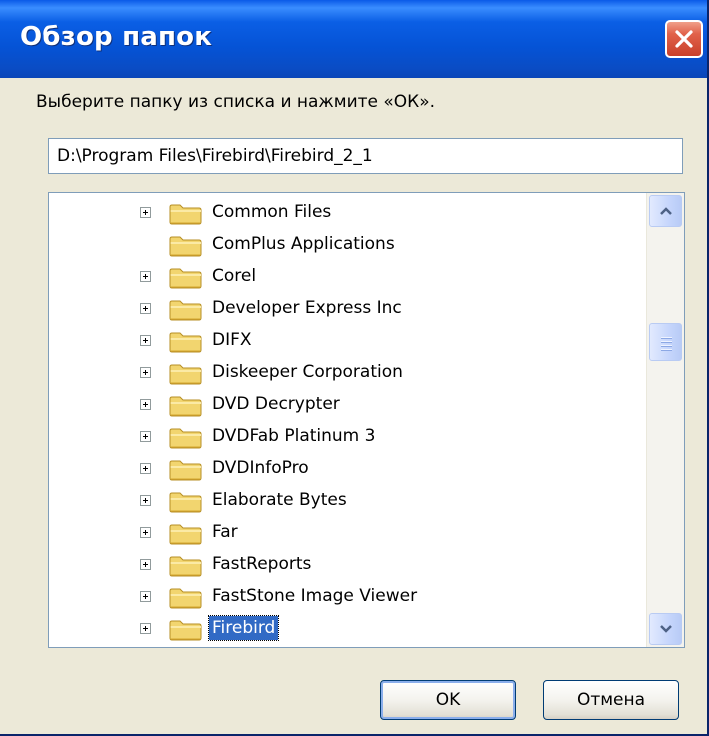 The width and height of the screenshot is (709, 736). I want to click on instruction-text: Выберите папку из списка и нажмите «ОК»., so click(236, 102).